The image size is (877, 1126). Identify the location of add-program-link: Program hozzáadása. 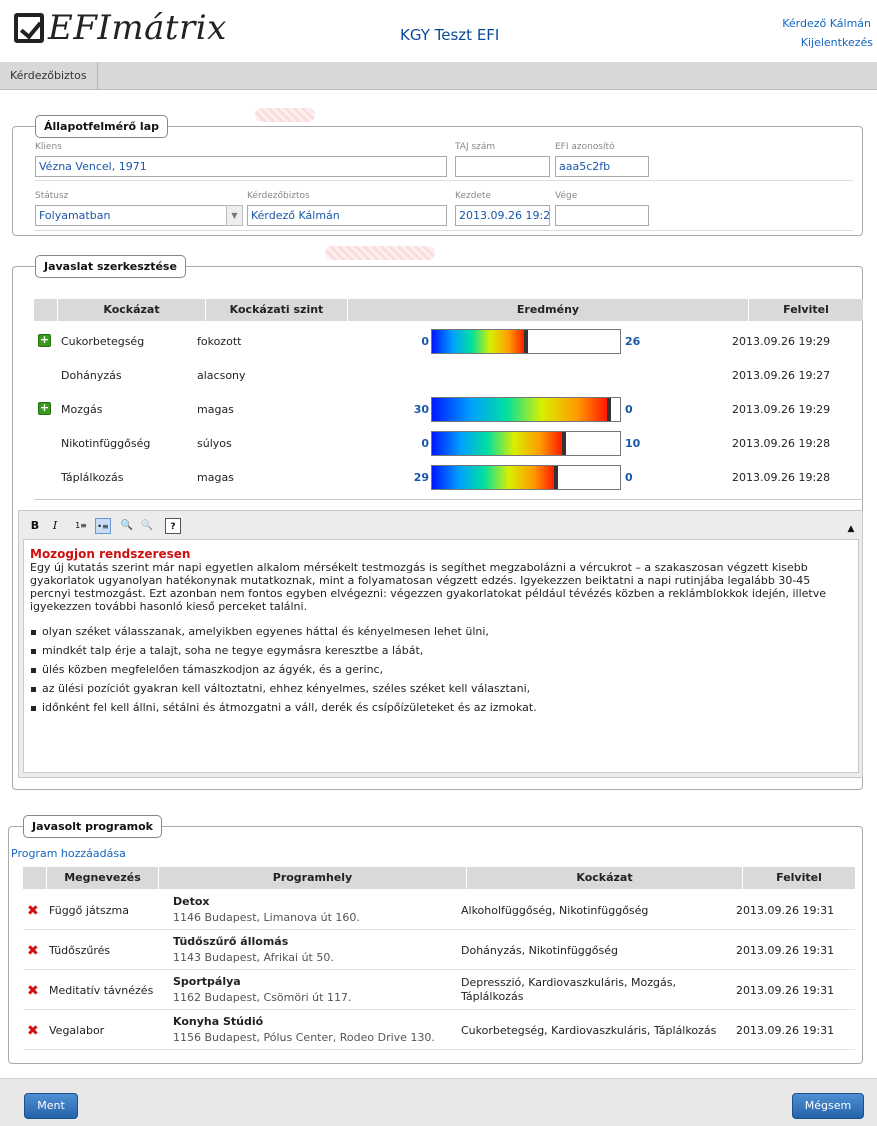
(68, 853).